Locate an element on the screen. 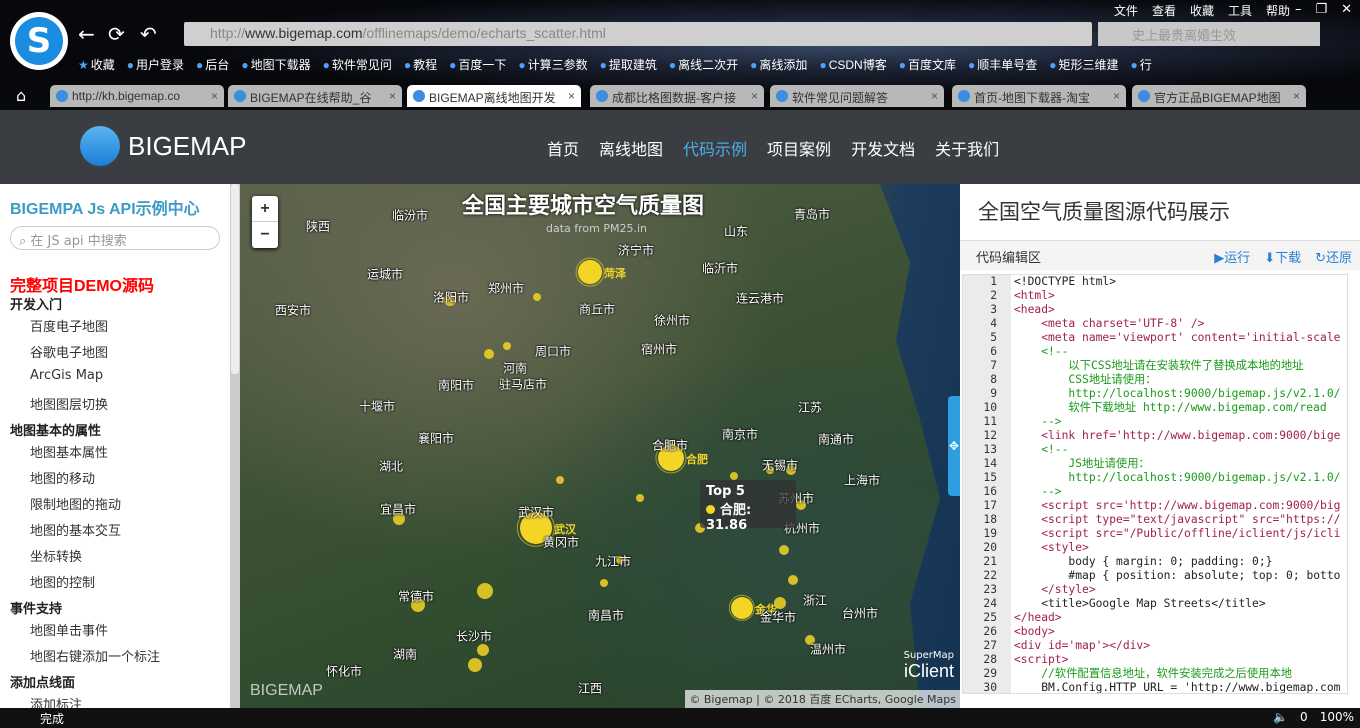 This screenshot has height=728, width=1360. undo-icon: ↶ is located at coordinates (148, 34).